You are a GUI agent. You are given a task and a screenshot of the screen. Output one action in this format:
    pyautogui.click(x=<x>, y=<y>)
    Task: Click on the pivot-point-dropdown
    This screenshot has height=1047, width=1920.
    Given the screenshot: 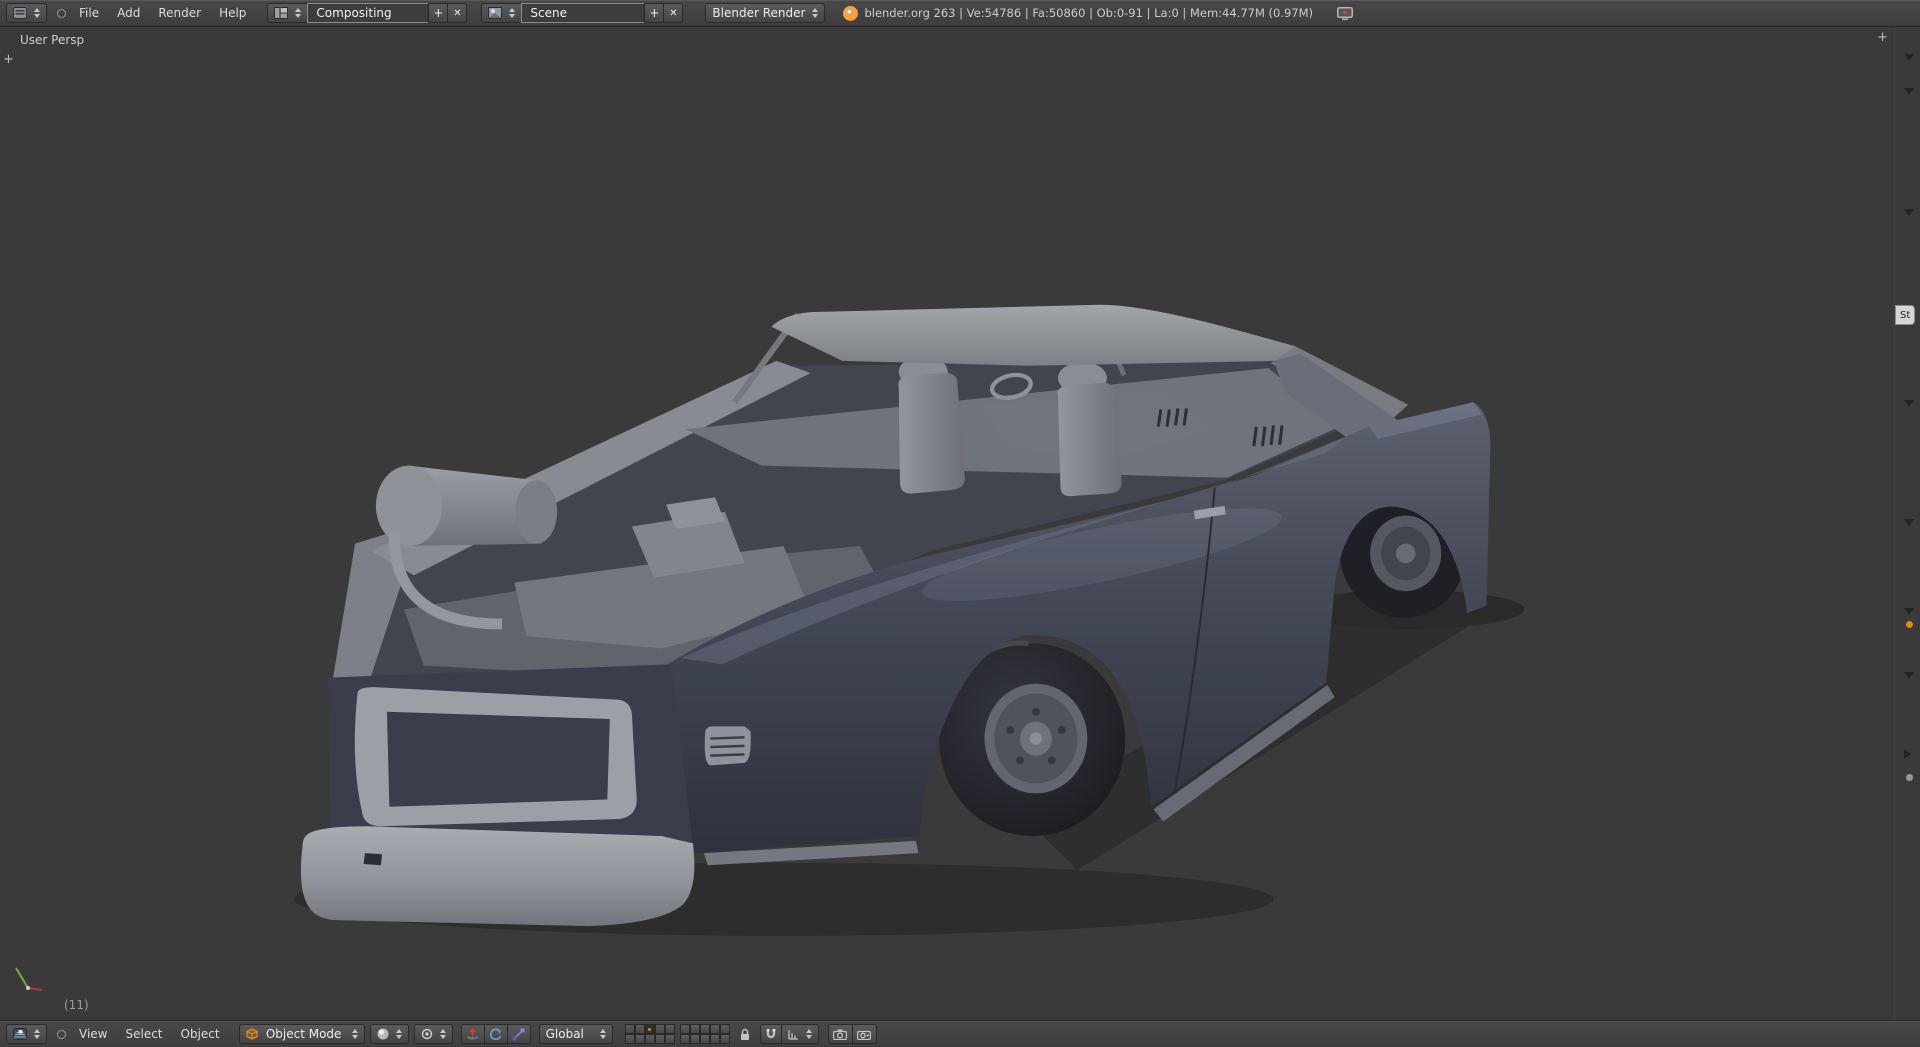 What is the action you would take?
    pyautogui.click(x=433, y=1034)
    